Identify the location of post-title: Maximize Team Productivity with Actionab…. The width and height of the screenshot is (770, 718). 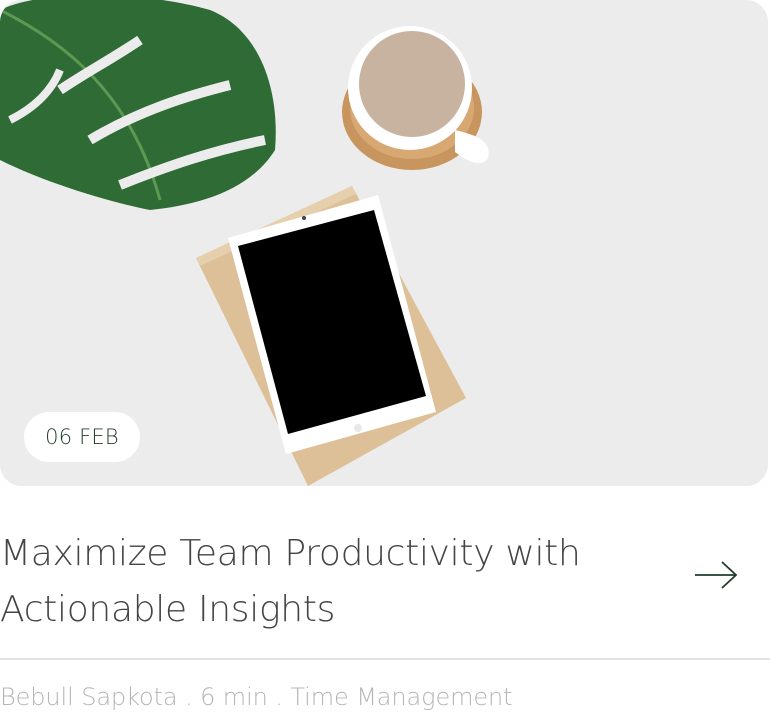
(310, 582).